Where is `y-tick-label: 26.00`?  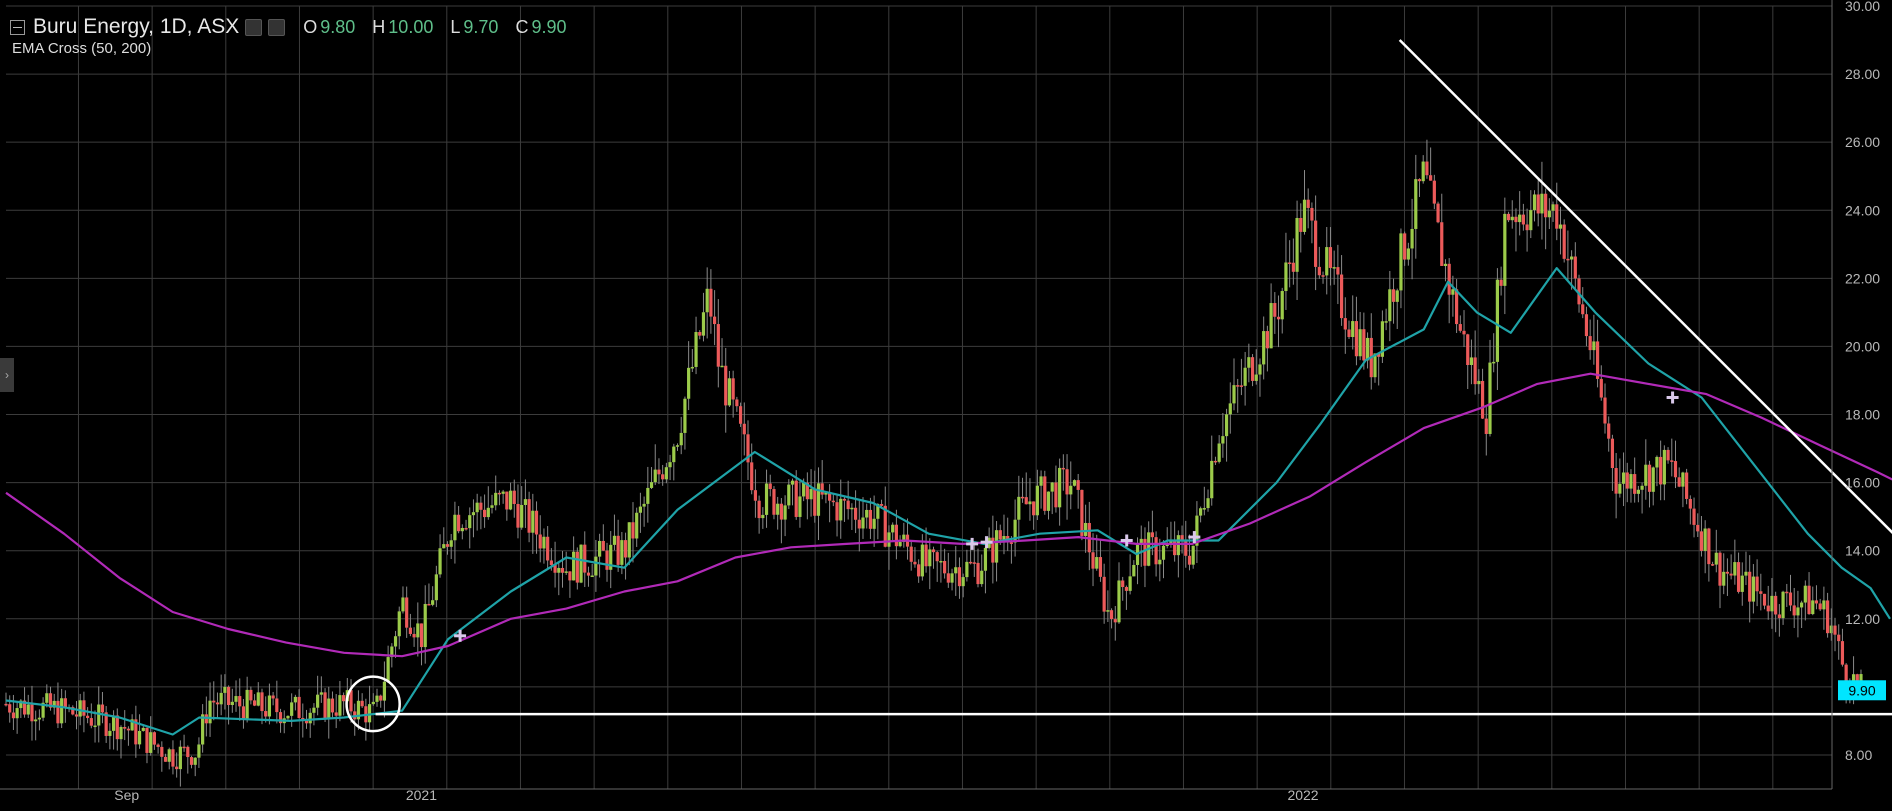
y-tick-label: 26.00 is located at coordinates (1862, 142).